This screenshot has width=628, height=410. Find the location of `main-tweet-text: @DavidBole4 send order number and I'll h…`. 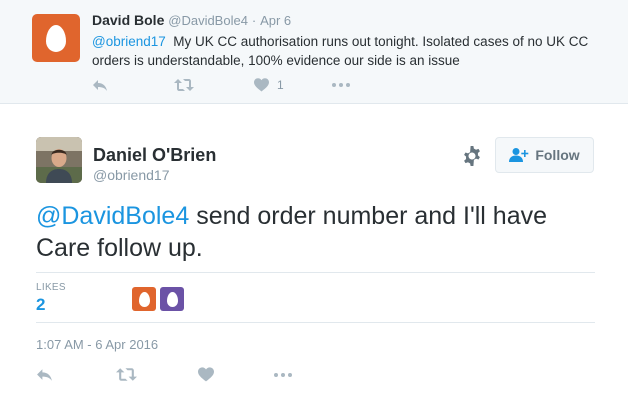

main-tweet-text: @DavidBole4 send order number and I'll h… is located at coordinates (316, 232).